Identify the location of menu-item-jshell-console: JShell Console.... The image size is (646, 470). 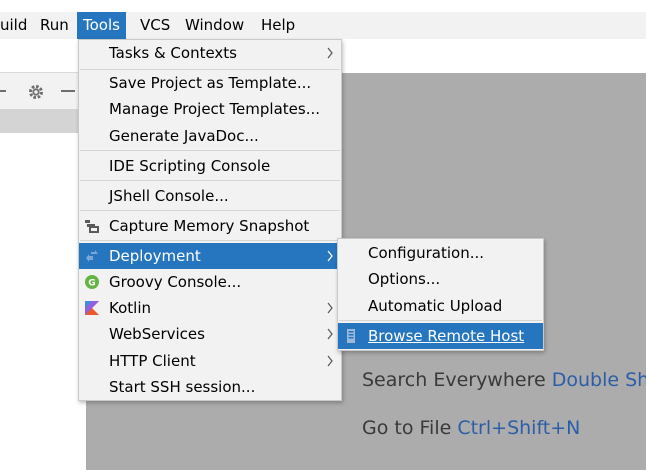
(210, 196).